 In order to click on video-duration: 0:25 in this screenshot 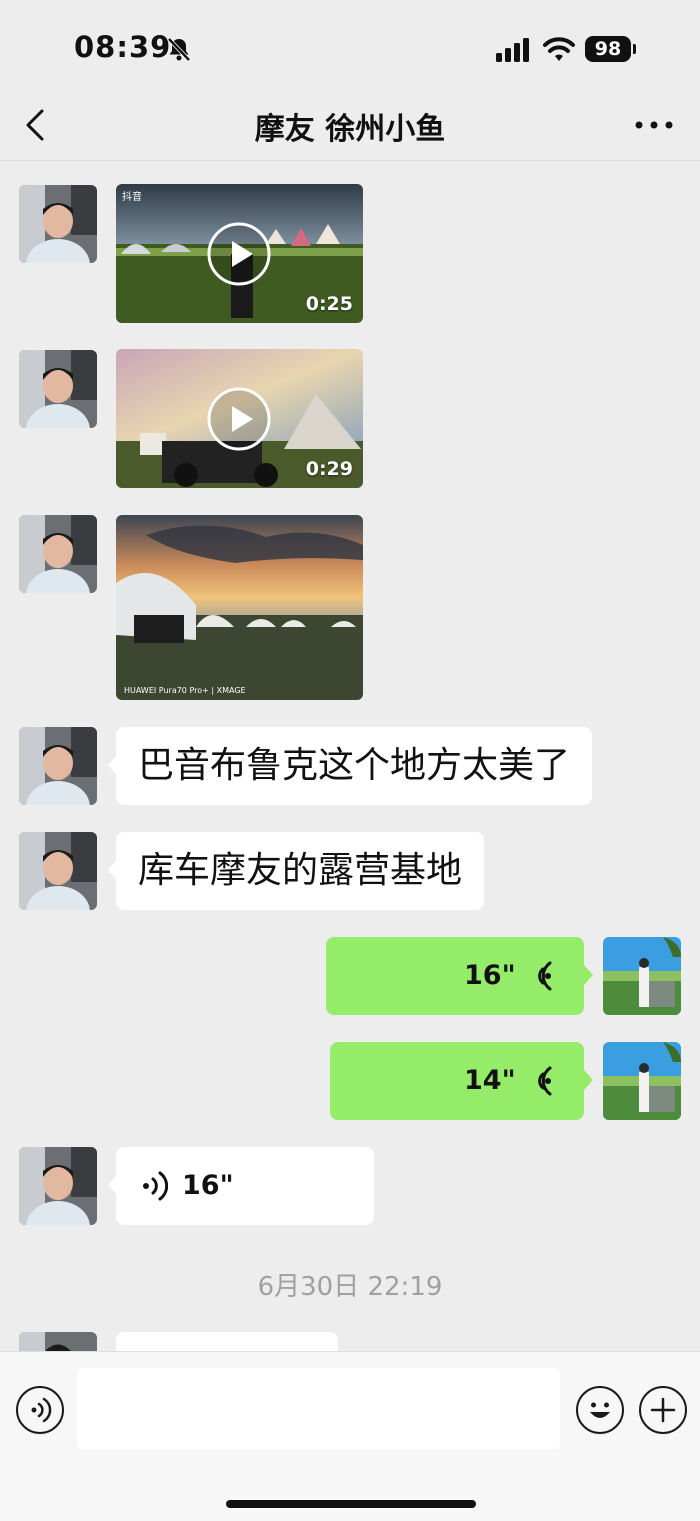, I will do `click(329, 304)`.